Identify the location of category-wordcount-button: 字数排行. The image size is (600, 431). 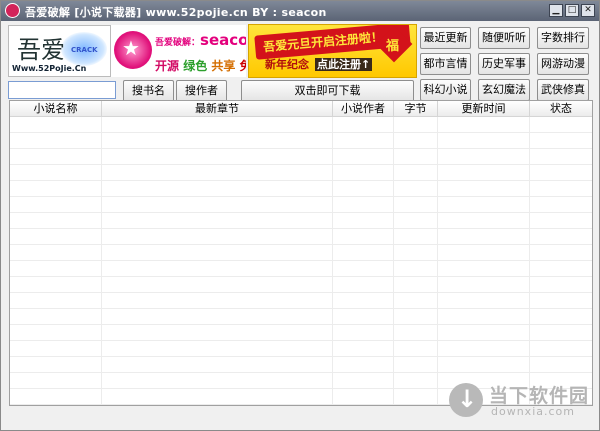
(563, 38).